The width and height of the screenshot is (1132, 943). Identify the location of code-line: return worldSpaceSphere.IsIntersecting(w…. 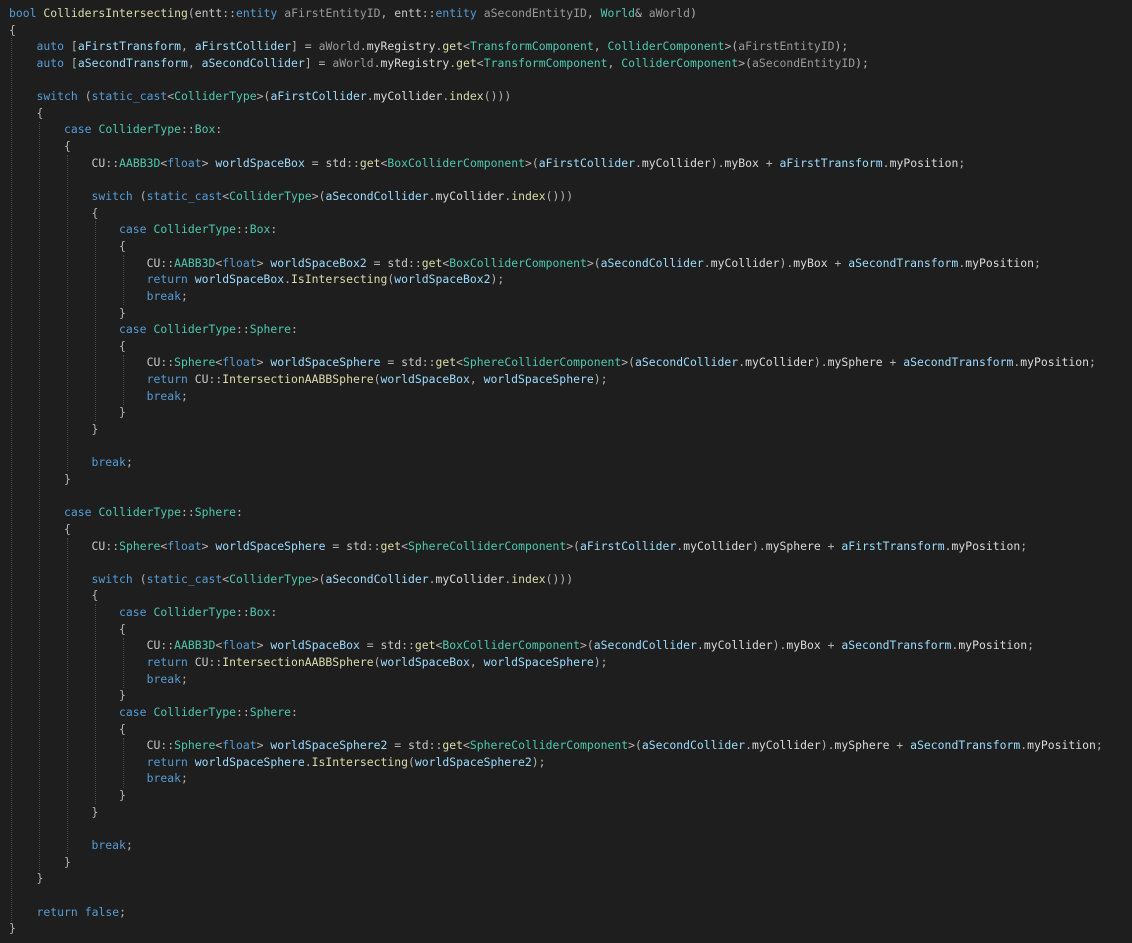
(556, 762).